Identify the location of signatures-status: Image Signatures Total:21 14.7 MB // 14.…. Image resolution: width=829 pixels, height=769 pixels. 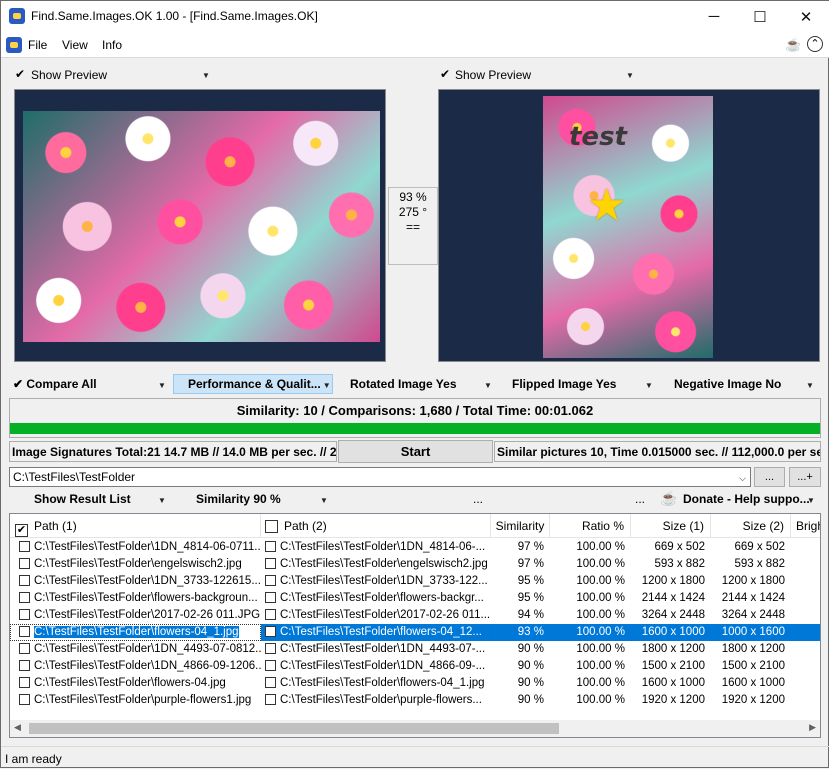
(173, 451).